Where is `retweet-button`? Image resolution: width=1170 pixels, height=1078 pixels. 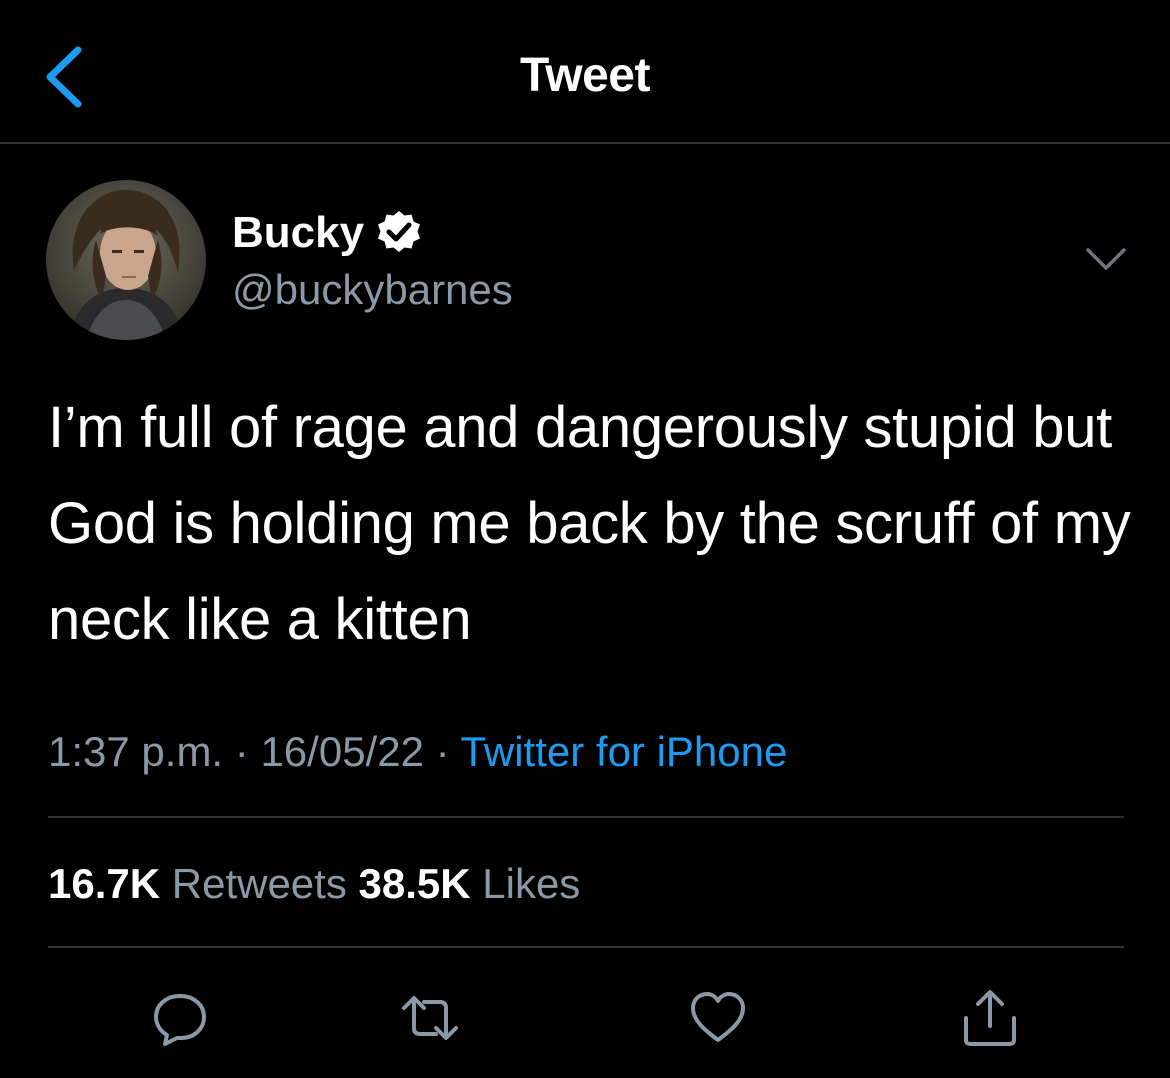 retweet-button is located at coordinates (430, 1018).